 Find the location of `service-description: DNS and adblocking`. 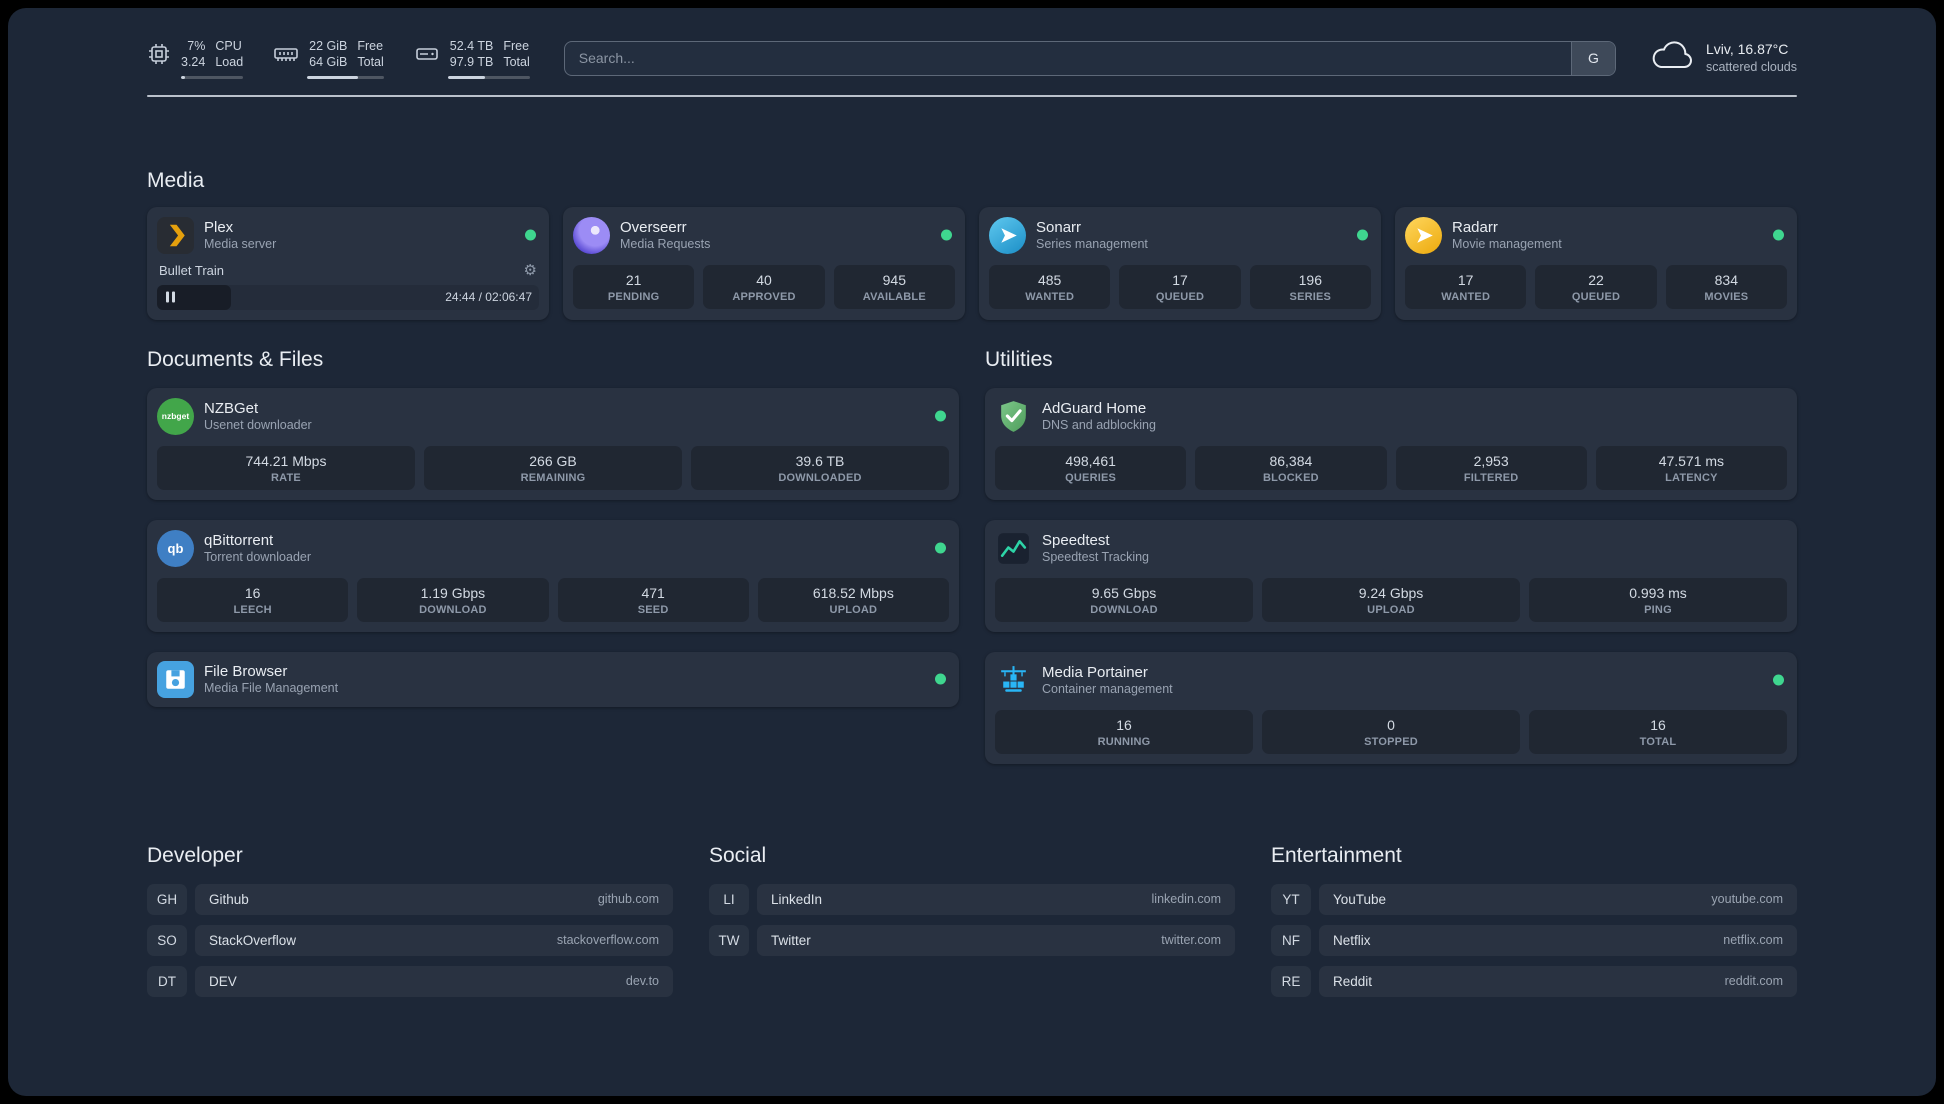

service-description: DNS and adblocking is located at coordinates (1099, 425).